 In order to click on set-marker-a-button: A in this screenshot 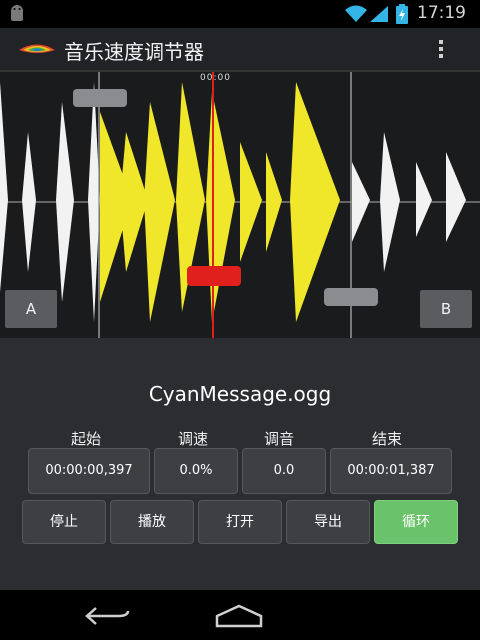, I will do `click(31, 309)`.